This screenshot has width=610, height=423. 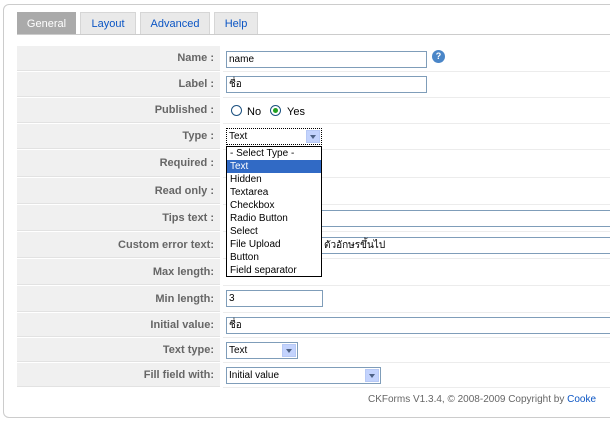 I want to click on footer-link: Cooke, so click(x=581, y=399).